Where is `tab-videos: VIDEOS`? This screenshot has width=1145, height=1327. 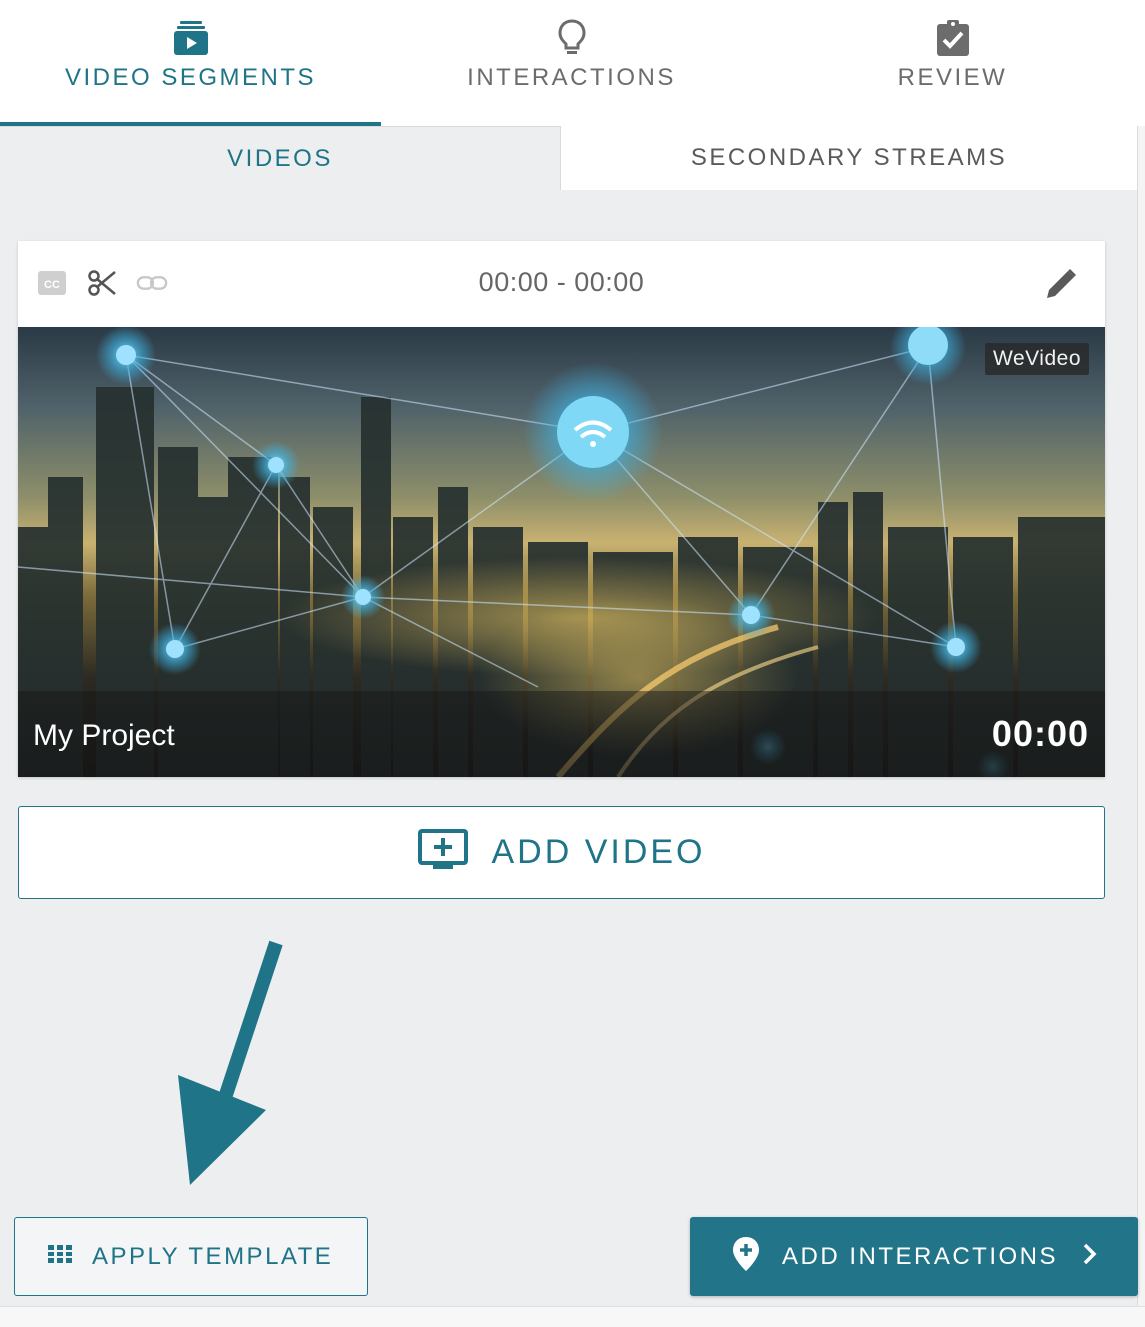 tab-videos: VIDEOS is located at coordinates (280, 158).